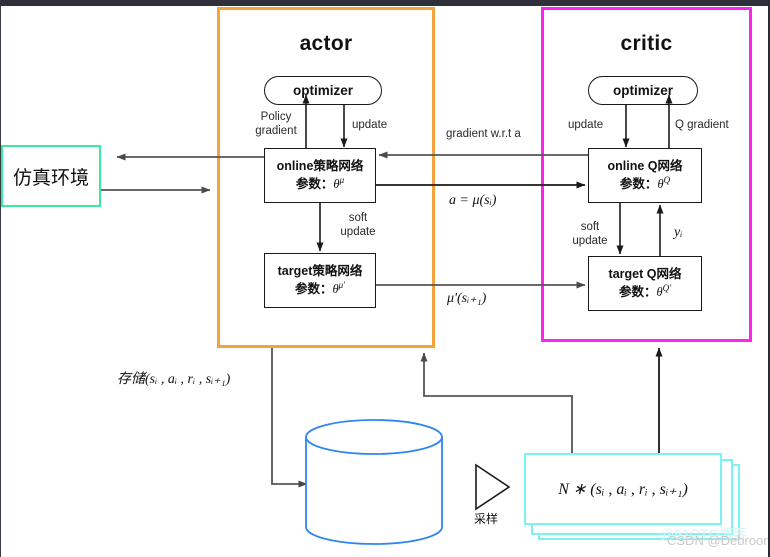 The width and height of the screenshot is (770, 557). I want to click on edge-label-actor-update: update, so click(370, 125).